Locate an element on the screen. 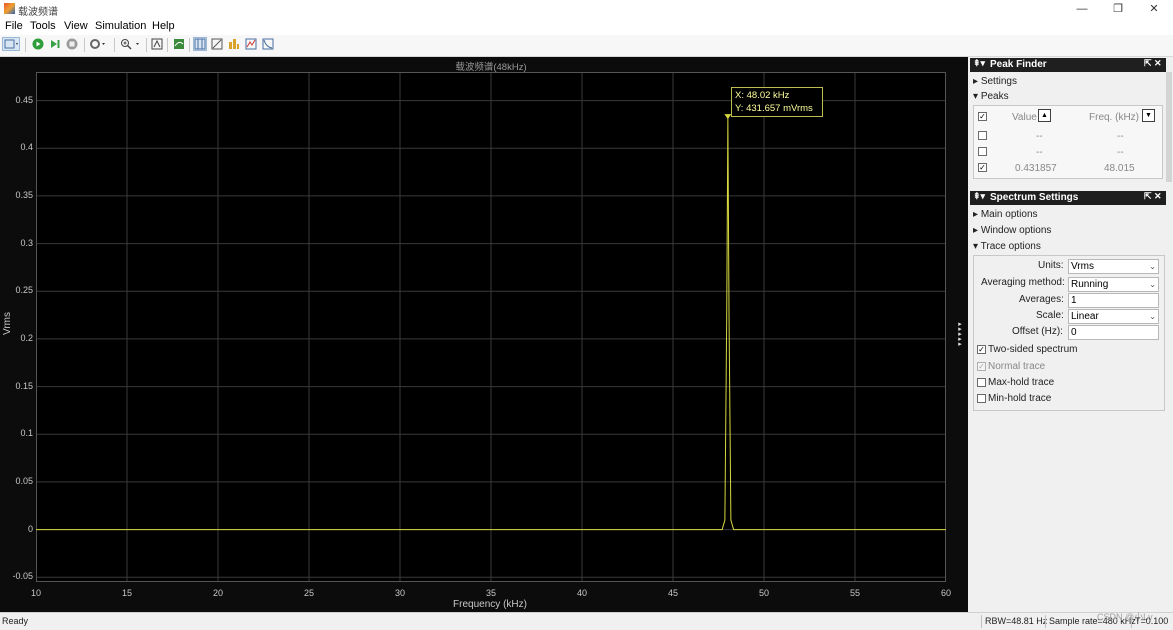 This screenshot has width=1173, height=630. peak-finder-title: Peak Finder is located at coordinates (1018, 64).